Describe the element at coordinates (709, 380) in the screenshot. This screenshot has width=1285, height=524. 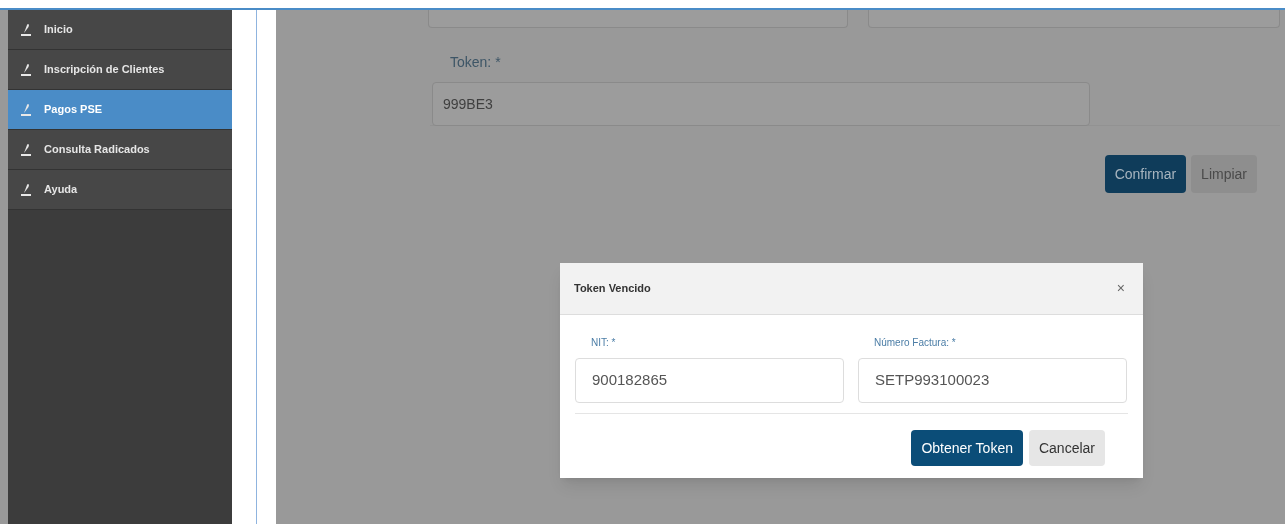
I see `input-field: 900182865` at that location.